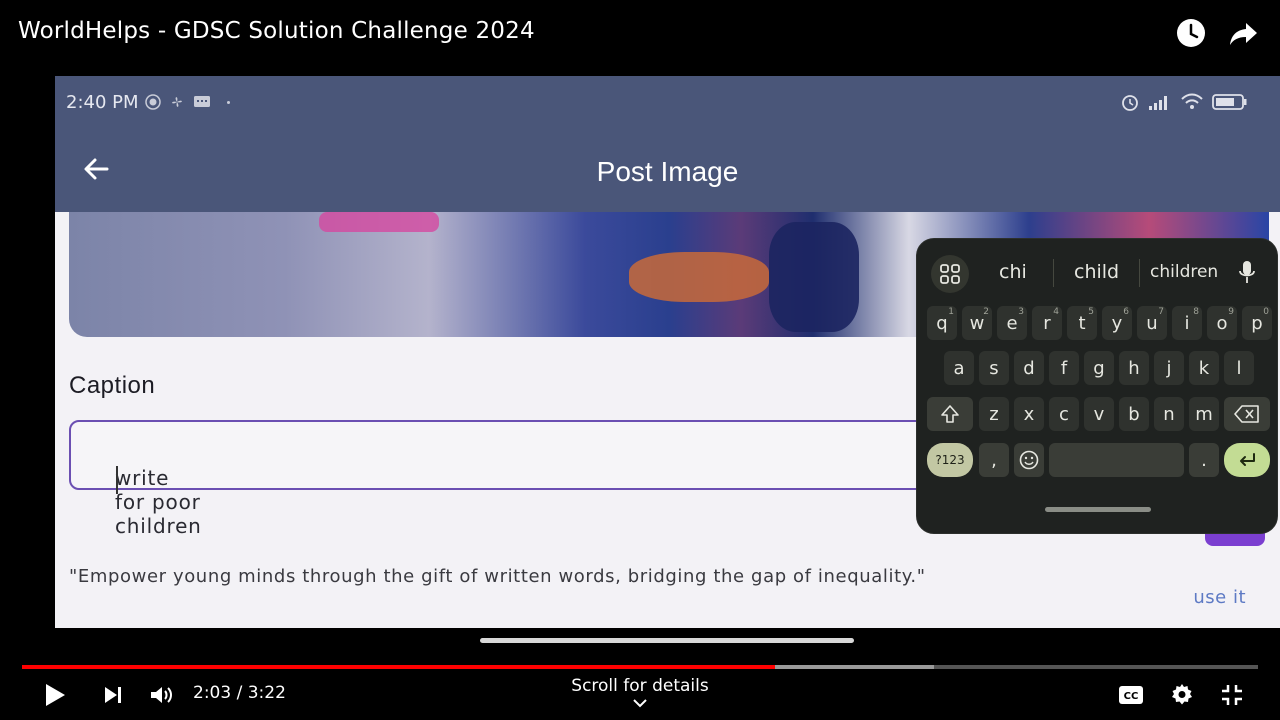 The height and width of the screenshot is (720, 1280). What do you see at coordinates (228, 102) in the screenshot?
I see `notification-dot` at bounding box center [228, 102].